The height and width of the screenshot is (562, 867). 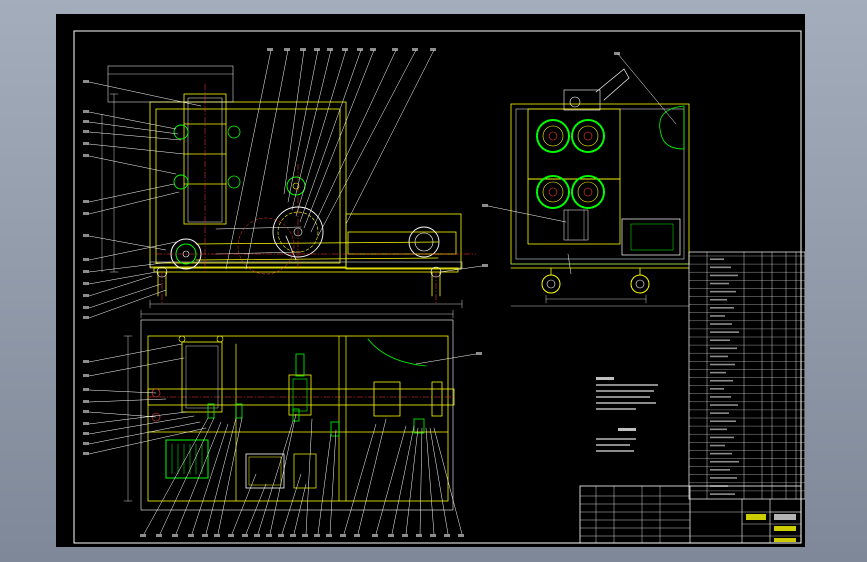 What do you see at coordinates (627, 393) in the screenshot?
I see `technical-requirements-notes` at bounding box center [627, 393].